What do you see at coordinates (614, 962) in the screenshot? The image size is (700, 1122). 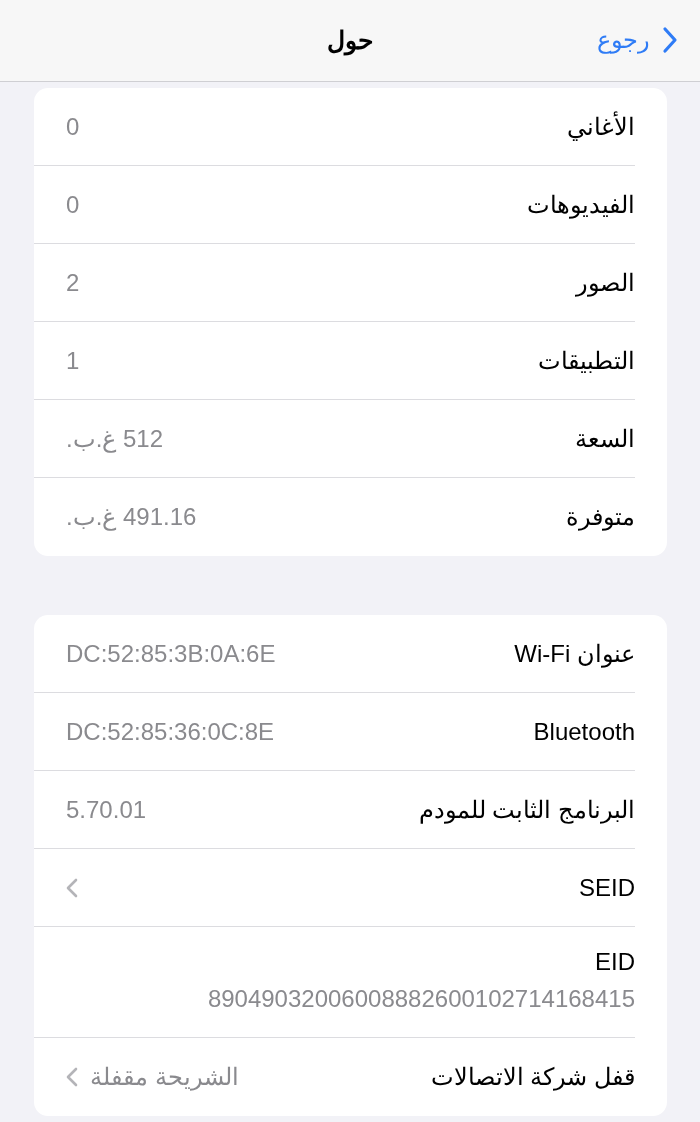 I see `row-label: EID` at bounding box center [614, 962].